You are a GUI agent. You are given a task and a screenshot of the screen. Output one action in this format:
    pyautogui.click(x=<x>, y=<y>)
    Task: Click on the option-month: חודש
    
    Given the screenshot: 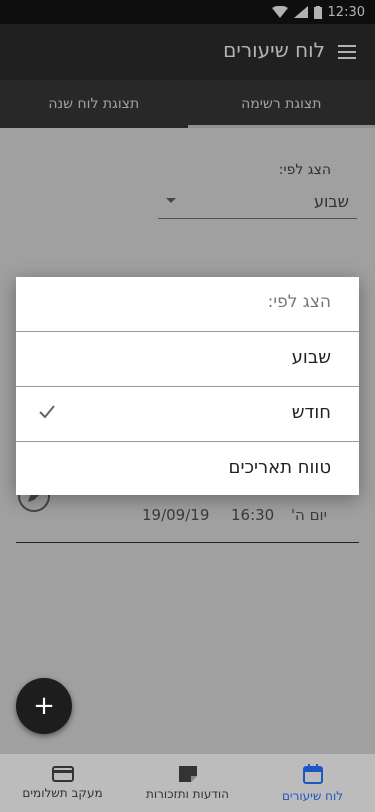 What is the action you would take?
    pyautogui.click(x=187, y=414)
    